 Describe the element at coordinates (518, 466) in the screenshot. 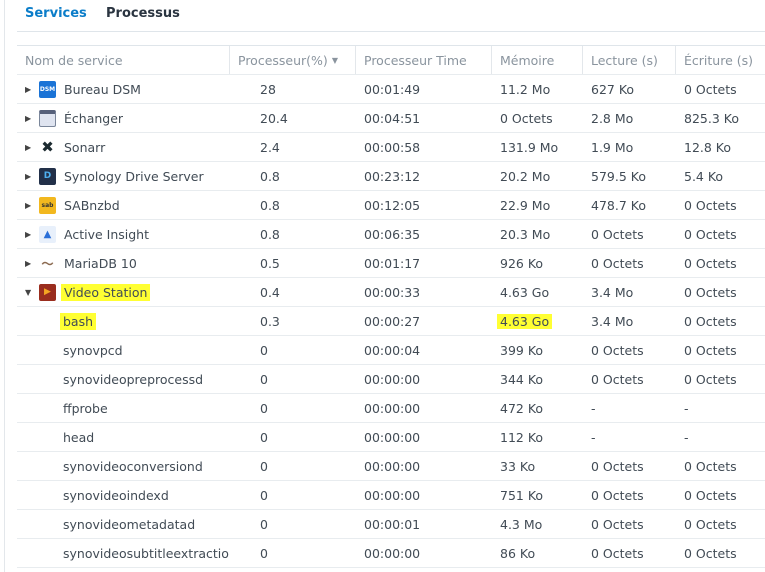

I see `memory-value: 33 Ko` at that location.